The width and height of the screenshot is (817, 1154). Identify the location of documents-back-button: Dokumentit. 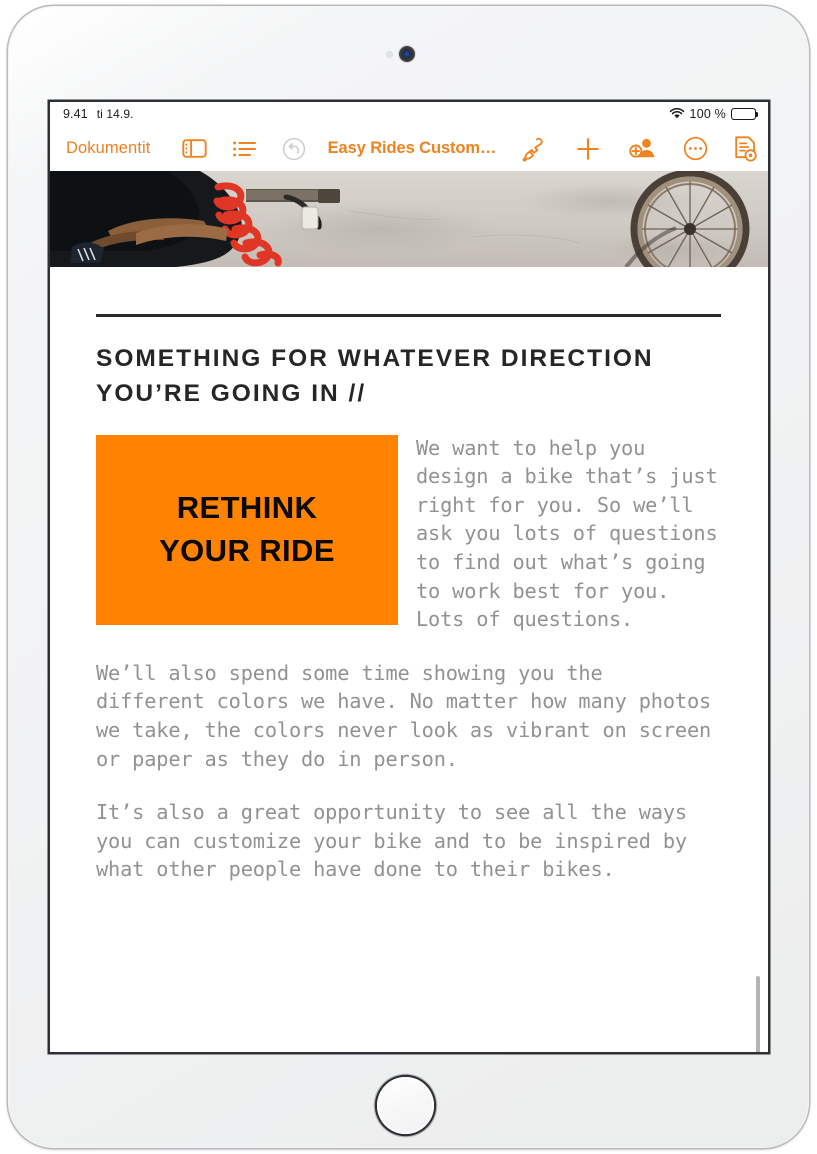
(108, 148).